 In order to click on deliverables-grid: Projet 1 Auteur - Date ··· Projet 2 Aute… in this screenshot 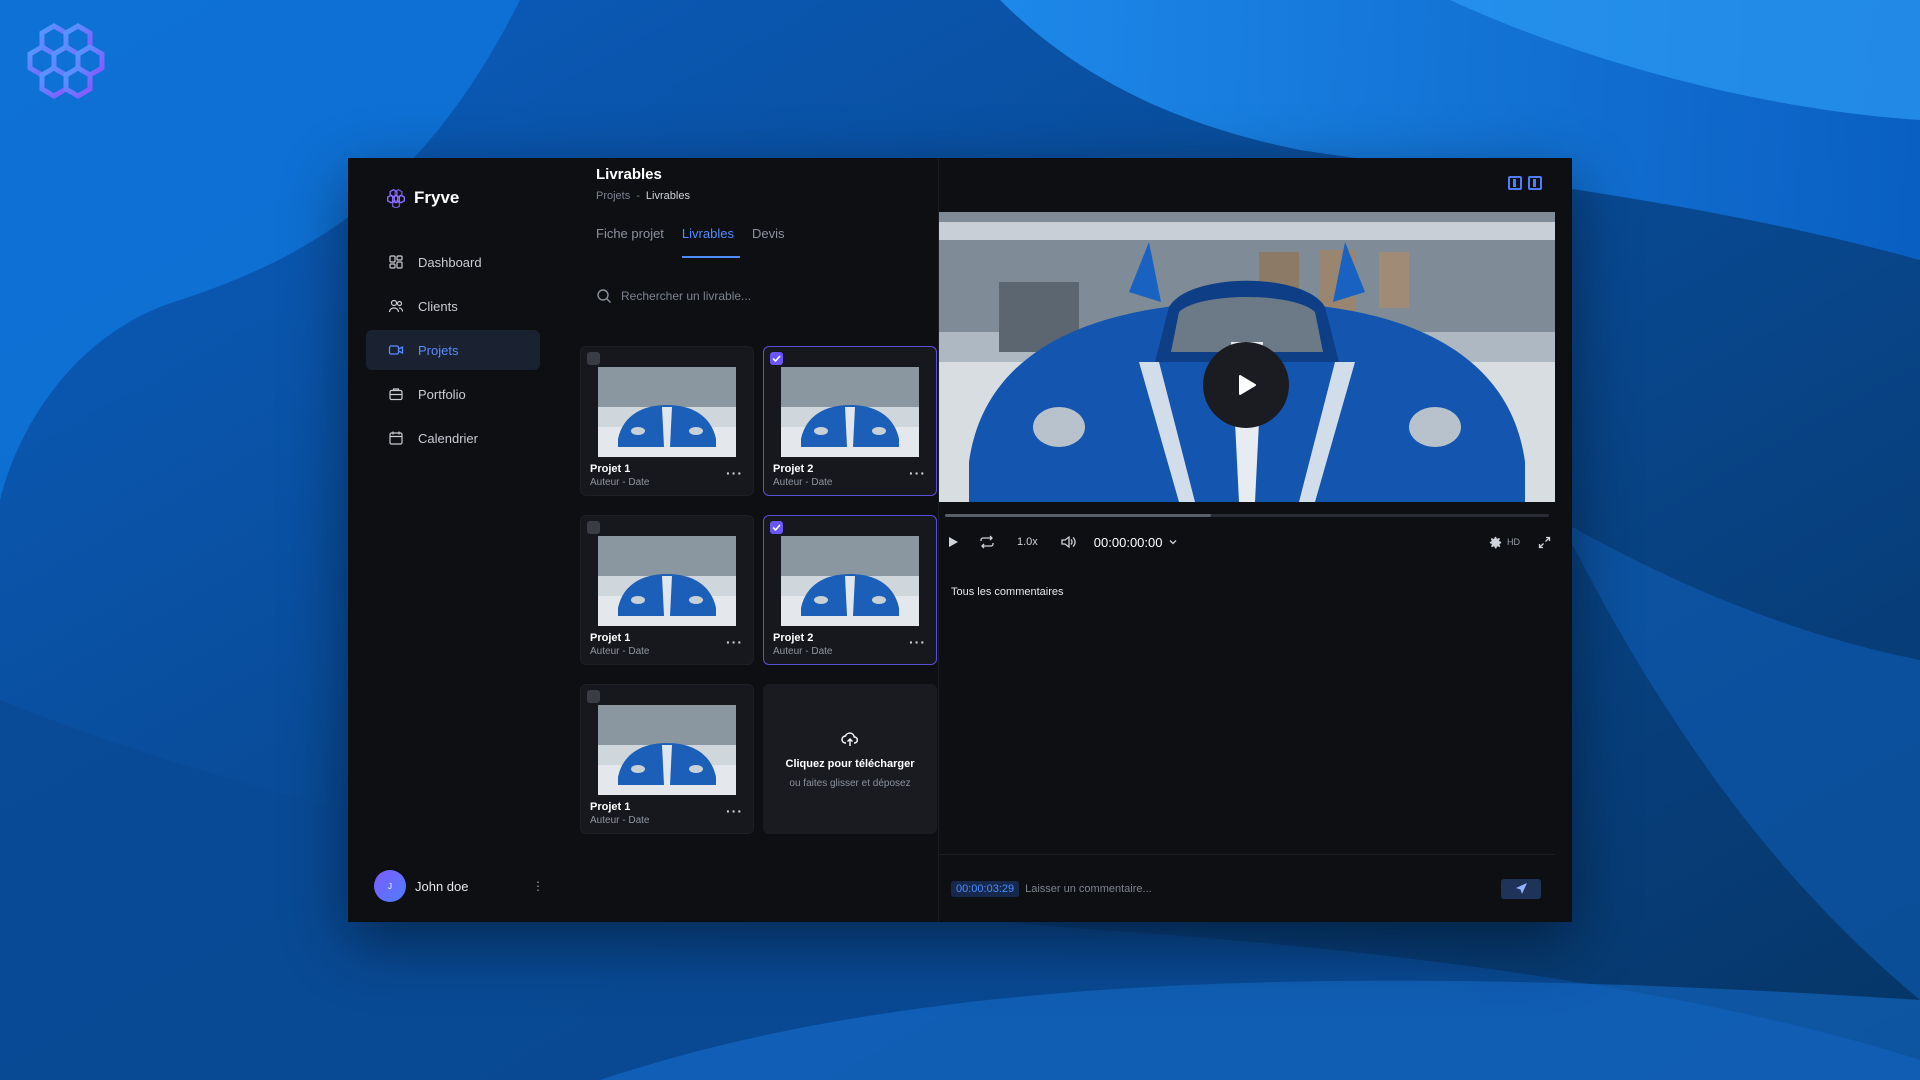, I will do `click(758, 590)`.